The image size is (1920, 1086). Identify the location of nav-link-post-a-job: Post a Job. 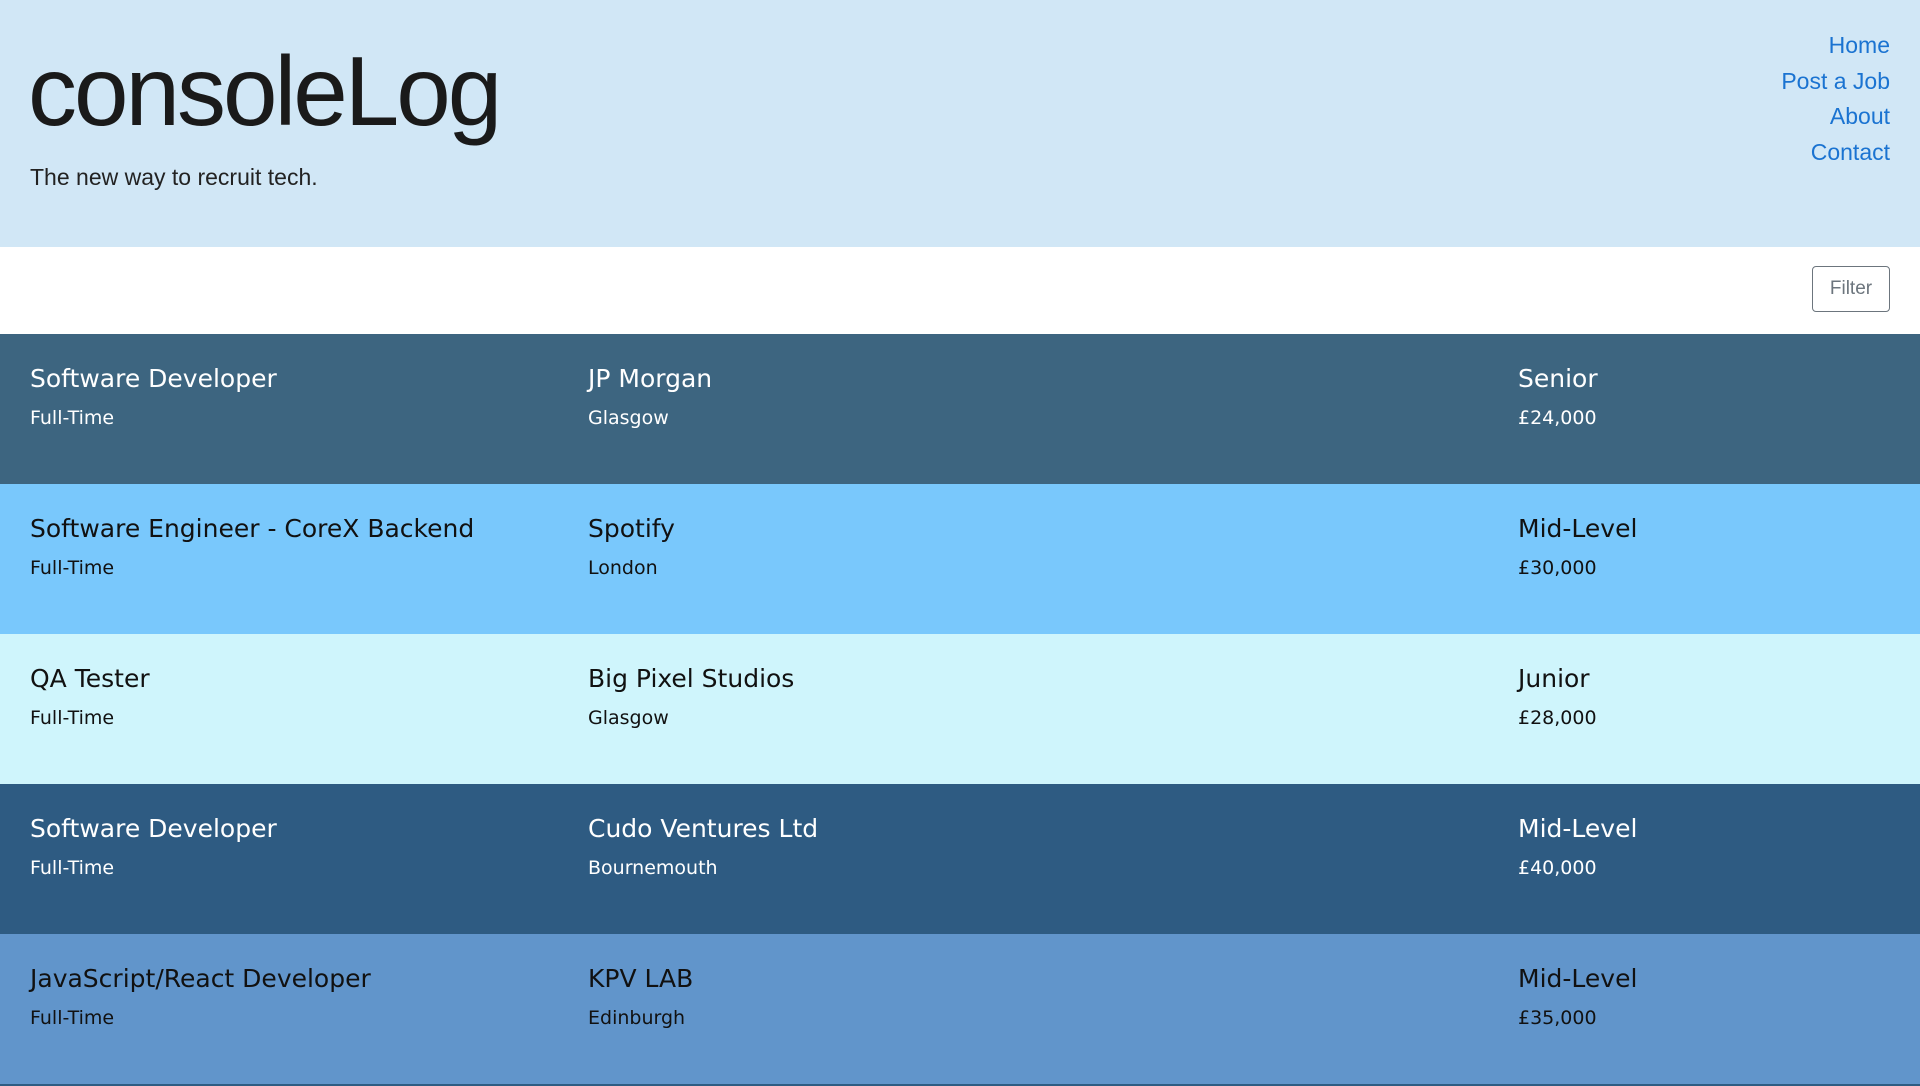
(1835, 82).